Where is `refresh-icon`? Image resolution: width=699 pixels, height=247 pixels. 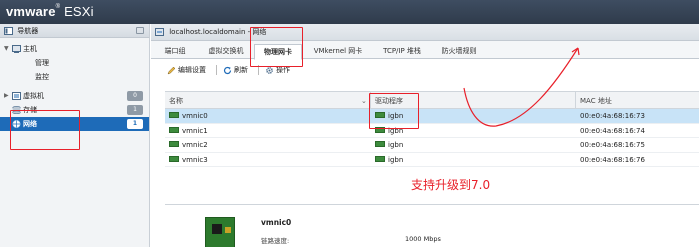 refresh-icon is located at coordinates (227, 70).